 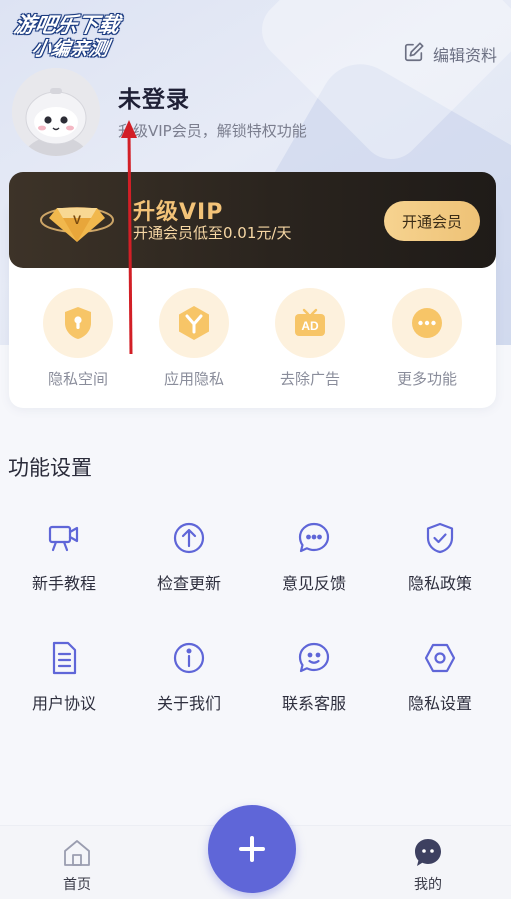 I want to click on robot-avatar-icon, so click(x=56, y=112).